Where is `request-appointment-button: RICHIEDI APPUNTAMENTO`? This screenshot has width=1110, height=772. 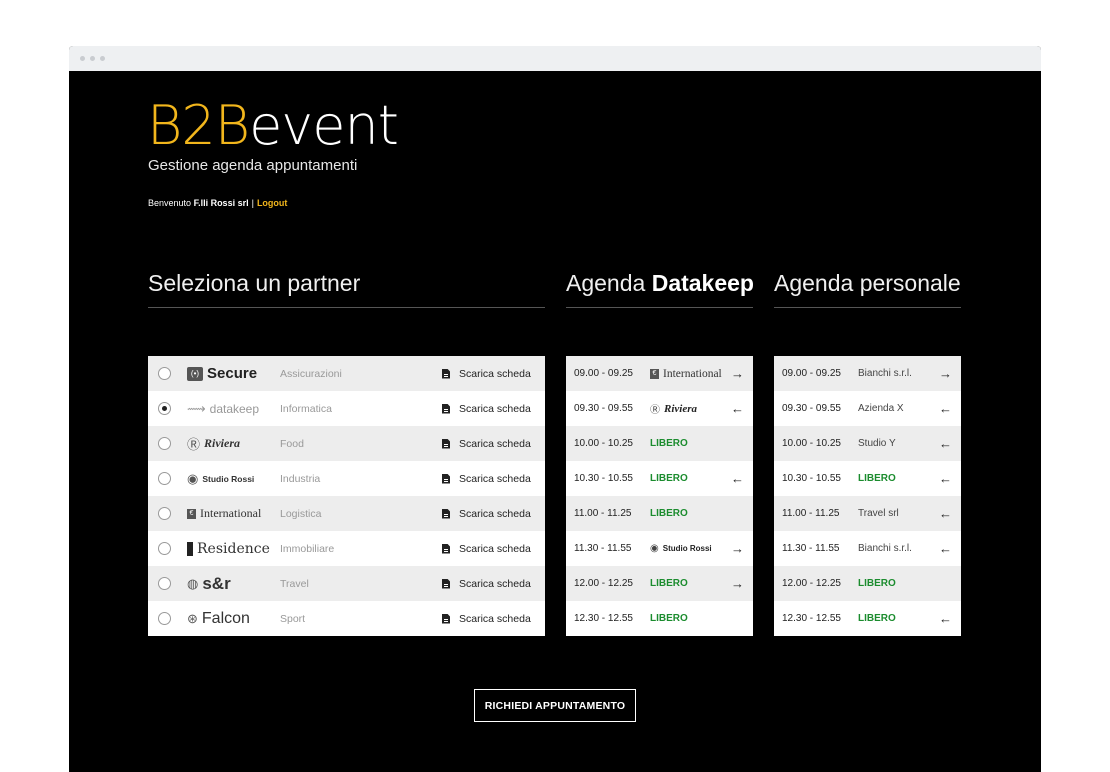 request-appointment-button: RICHIEDI APPUNTAMENTO is located at coordinates (555, 705).